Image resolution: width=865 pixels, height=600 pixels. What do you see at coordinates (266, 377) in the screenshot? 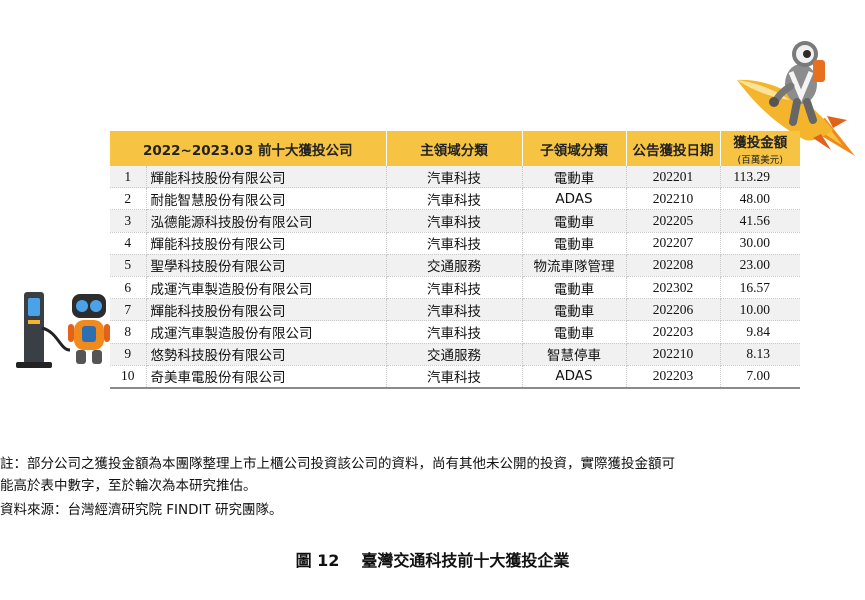
I see `cell-company: 奇美車電股份有限公司` at bounding box center [266, 377].